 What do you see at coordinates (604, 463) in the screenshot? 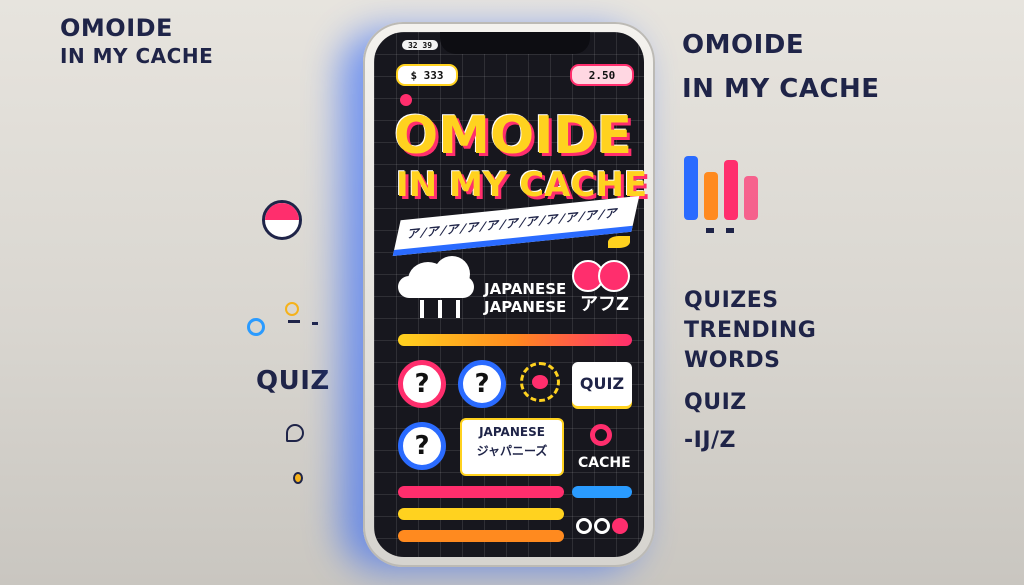
I see `cache-label: CACHE` at bounding box center [604, 463].